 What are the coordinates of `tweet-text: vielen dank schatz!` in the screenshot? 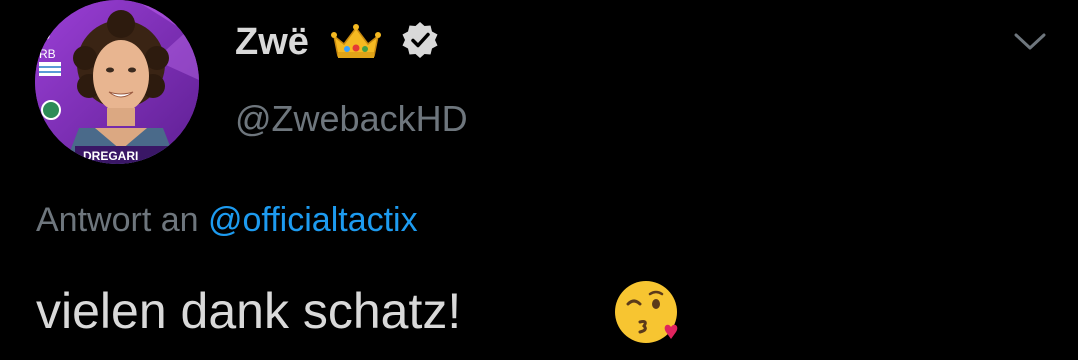 It's located at (249, 311).